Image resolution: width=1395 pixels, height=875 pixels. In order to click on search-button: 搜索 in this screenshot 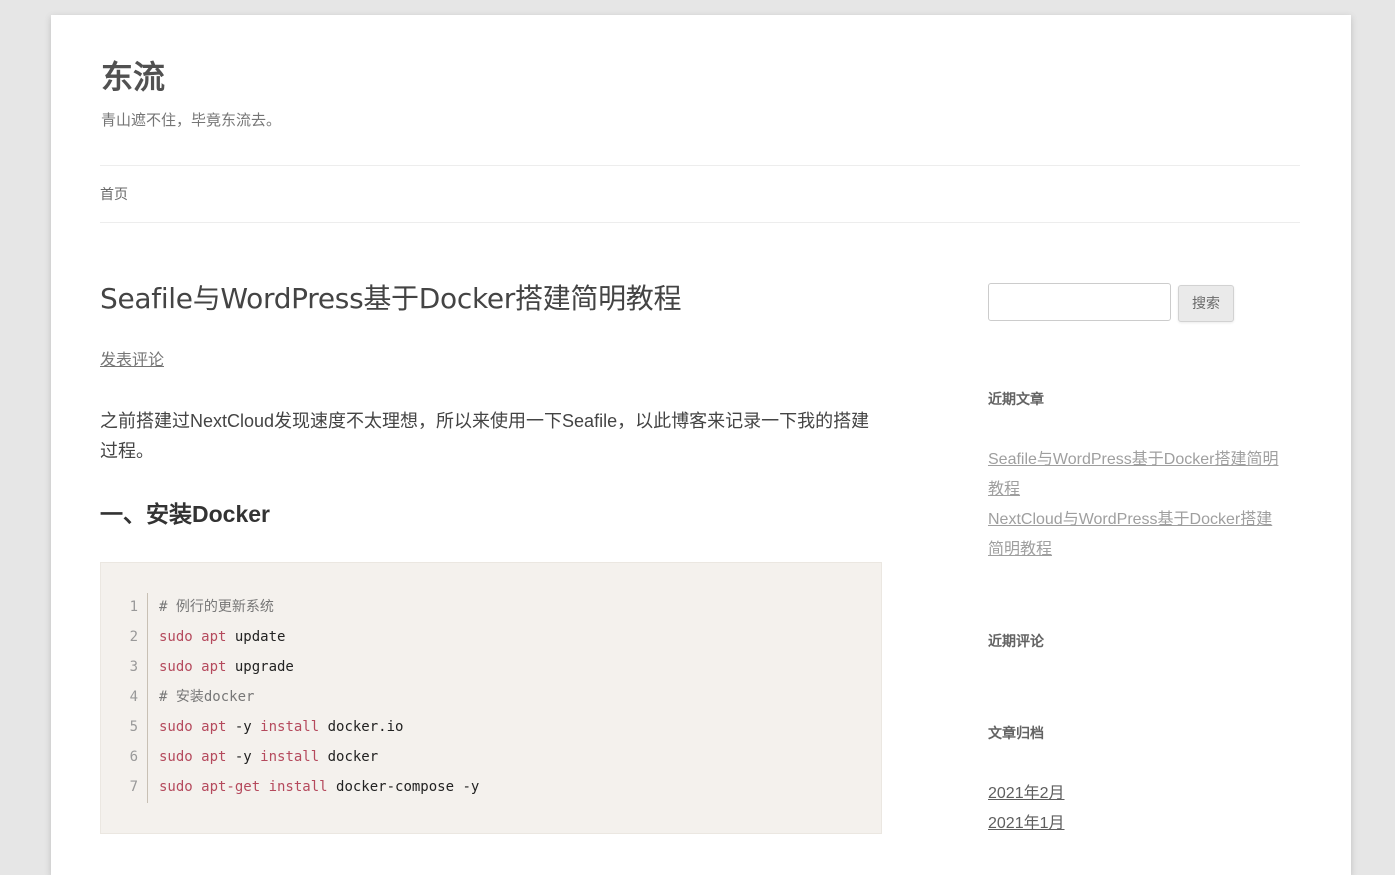, I will do `click(1206, 303)`.